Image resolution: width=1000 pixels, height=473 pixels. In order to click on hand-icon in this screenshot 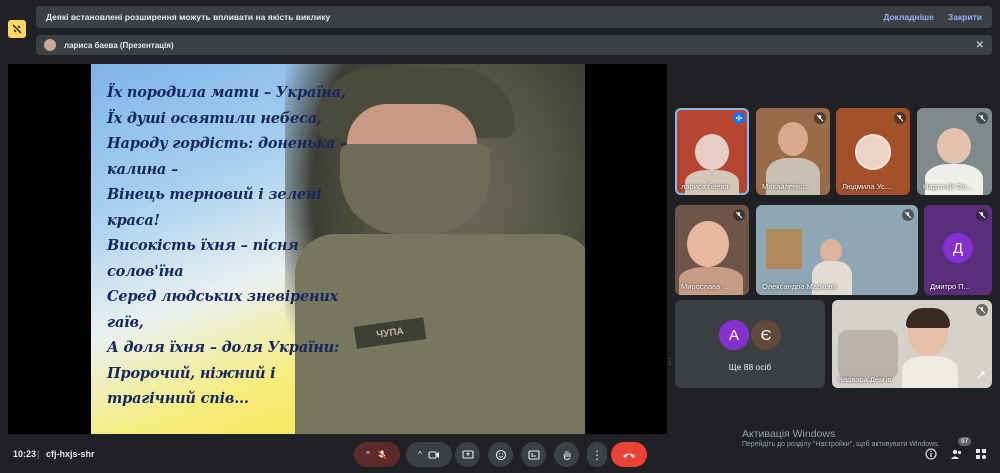, I will do `click(566, 455)`.